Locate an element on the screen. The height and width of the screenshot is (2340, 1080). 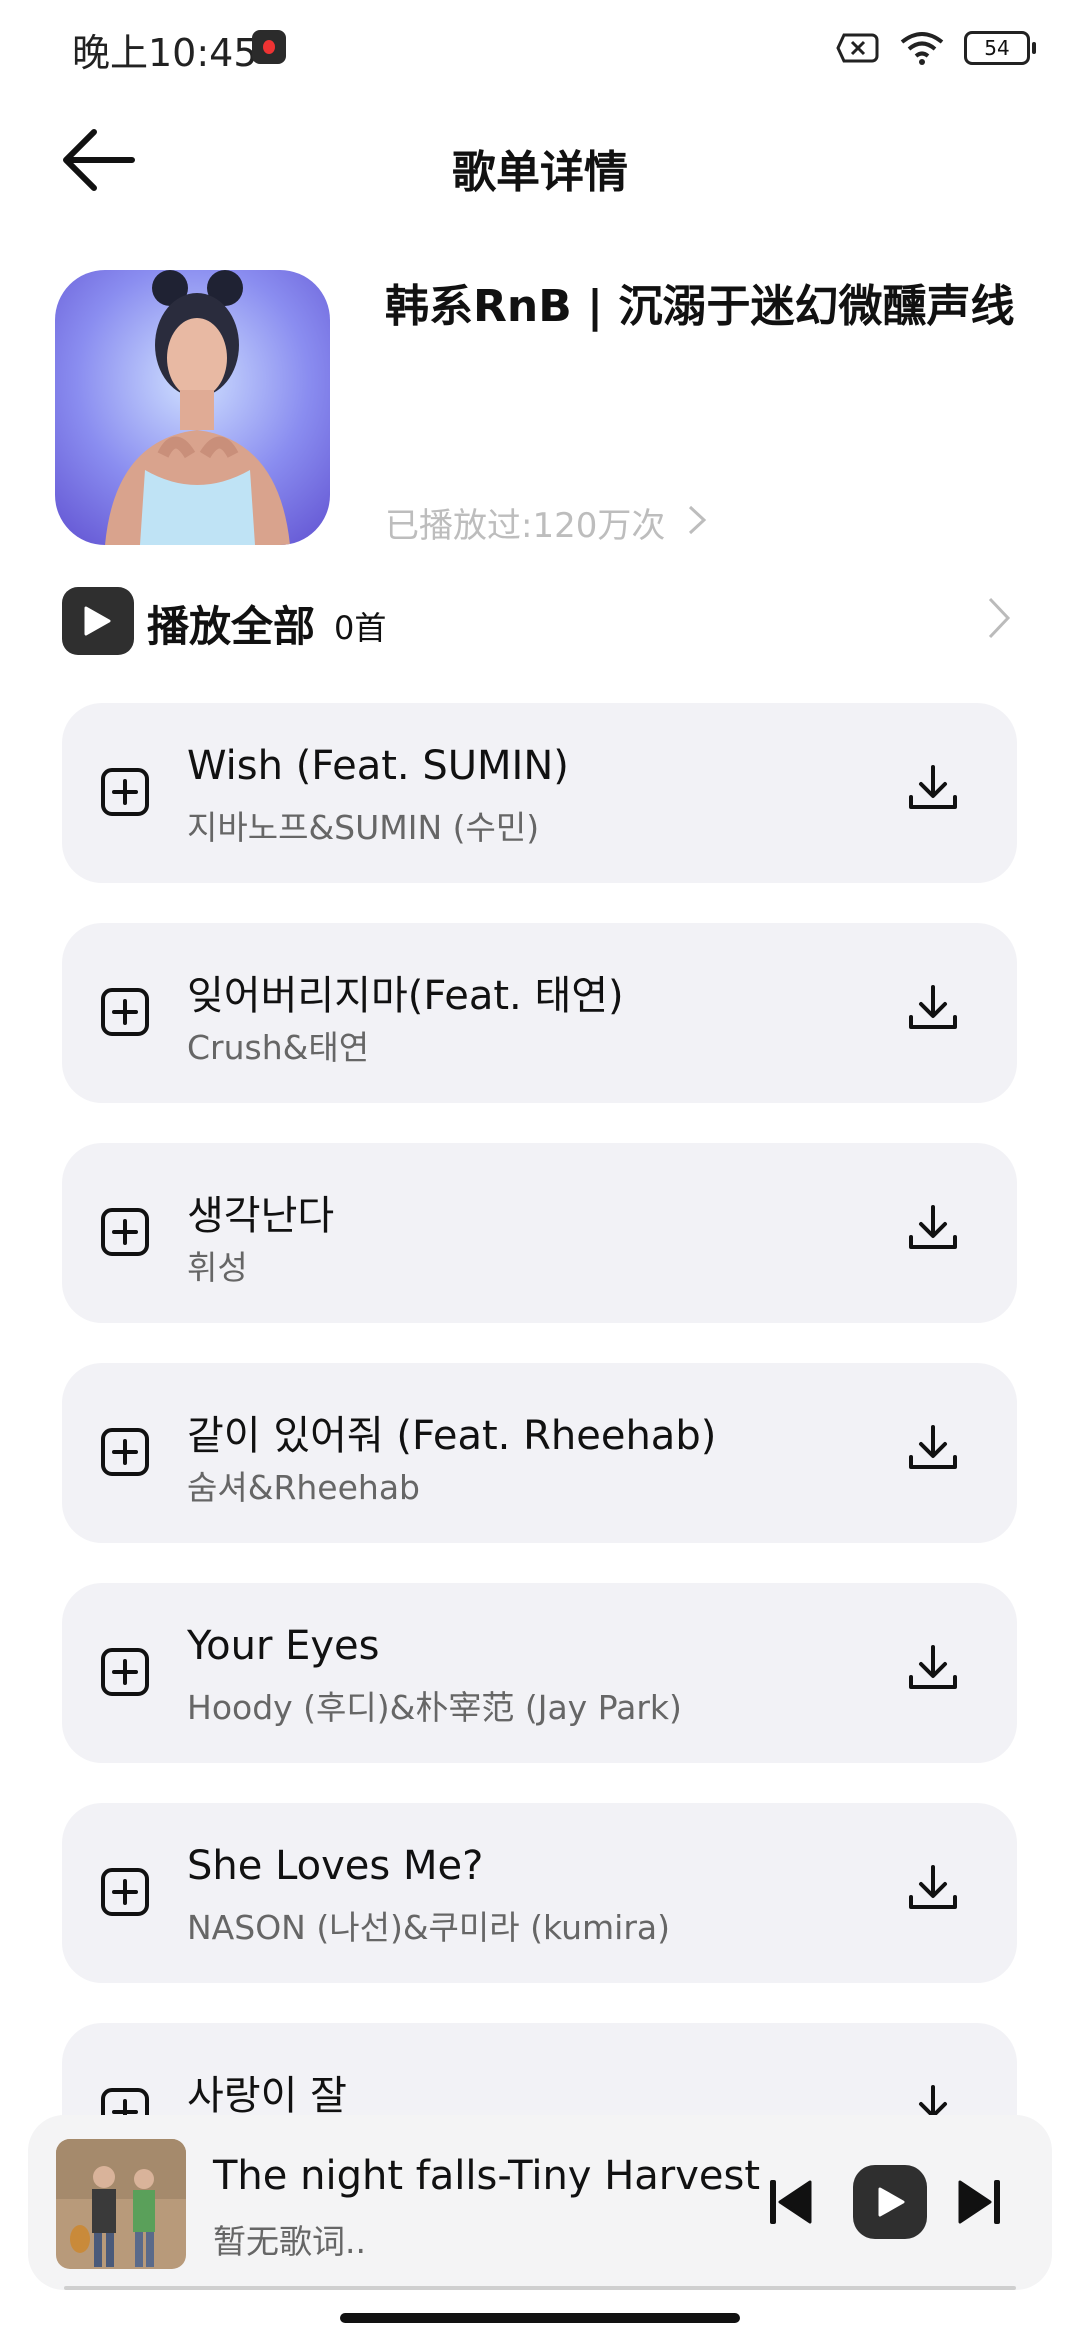
song-item: 같이 있어줘 (Feat. Rheehab) 숨셔&Rheehab is located at coordinates (539, 1453).